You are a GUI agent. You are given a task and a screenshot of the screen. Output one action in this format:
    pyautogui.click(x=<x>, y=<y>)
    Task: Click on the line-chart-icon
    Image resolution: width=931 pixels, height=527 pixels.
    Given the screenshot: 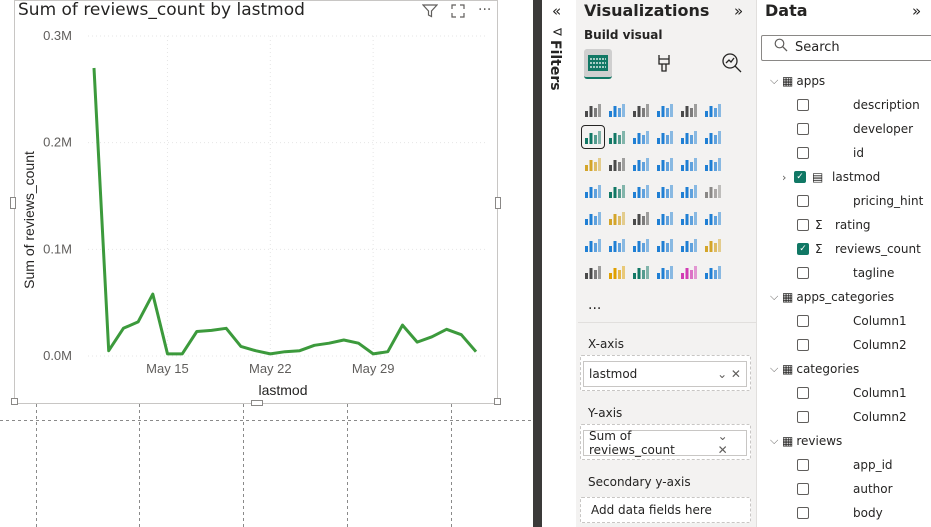 What is the action you would take?
    pyautogui.click(x=593, y=137)
    